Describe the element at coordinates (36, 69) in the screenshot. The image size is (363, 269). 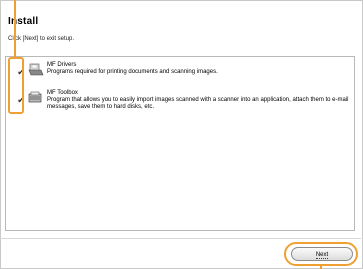
I see `printer-driver-icon` at that location.